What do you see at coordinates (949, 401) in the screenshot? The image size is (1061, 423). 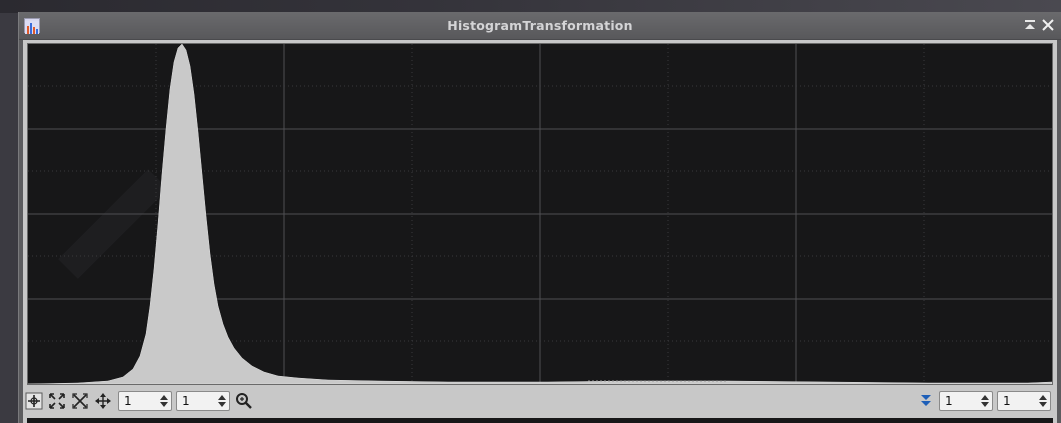 I see `right-zoom-value-1: 1` at bounding box center [949, 401].